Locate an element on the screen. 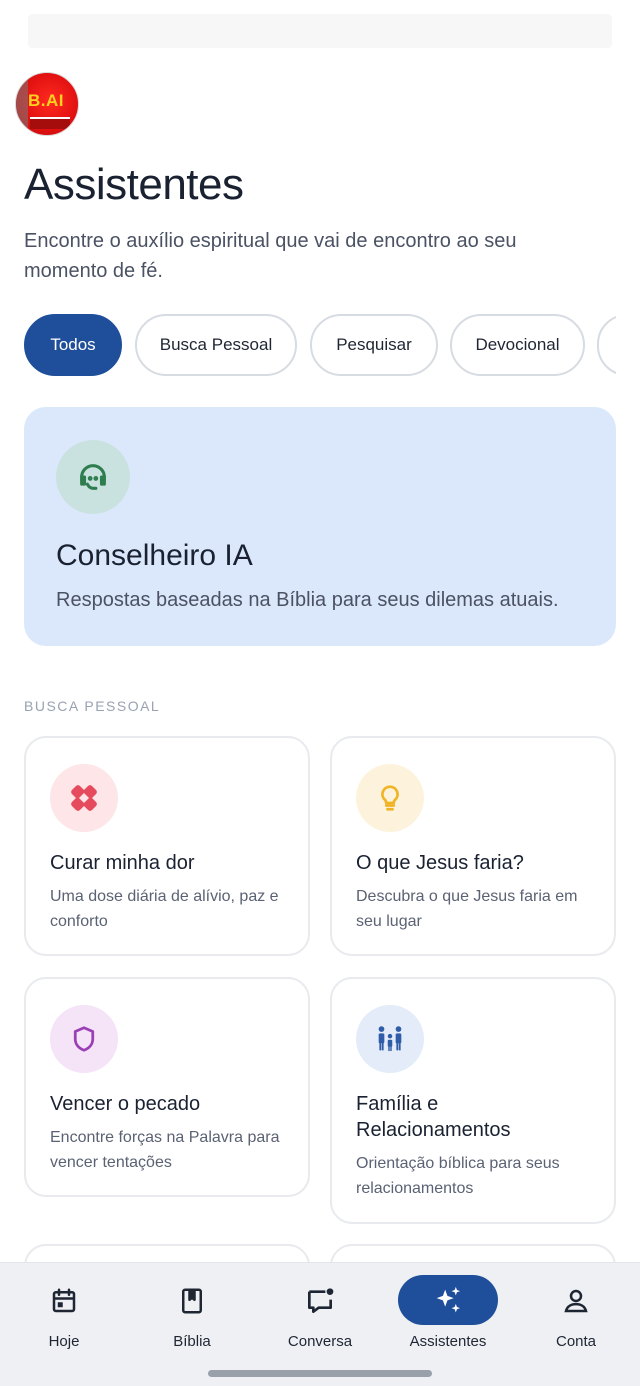  nav-label: Conta is located at coordinates (576, 1341).